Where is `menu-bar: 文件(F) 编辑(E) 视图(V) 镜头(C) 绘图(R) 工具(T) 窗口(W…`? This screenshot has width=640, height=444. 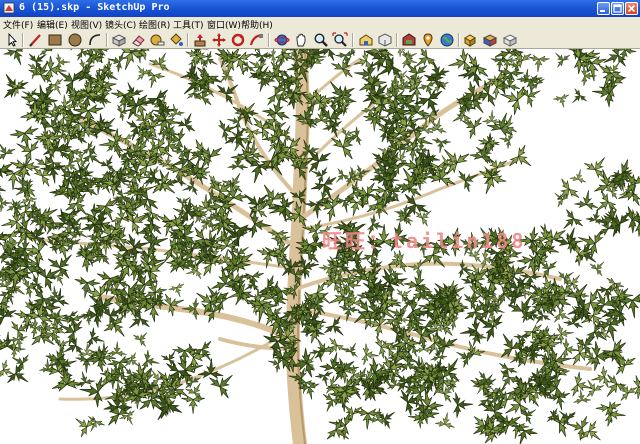 menu-bar: 文件(F) 编辑(E) 视图(V) 镜头(C) 绘图(R) 工具(T) 窗口(W… is located at coordinates (320, 24).